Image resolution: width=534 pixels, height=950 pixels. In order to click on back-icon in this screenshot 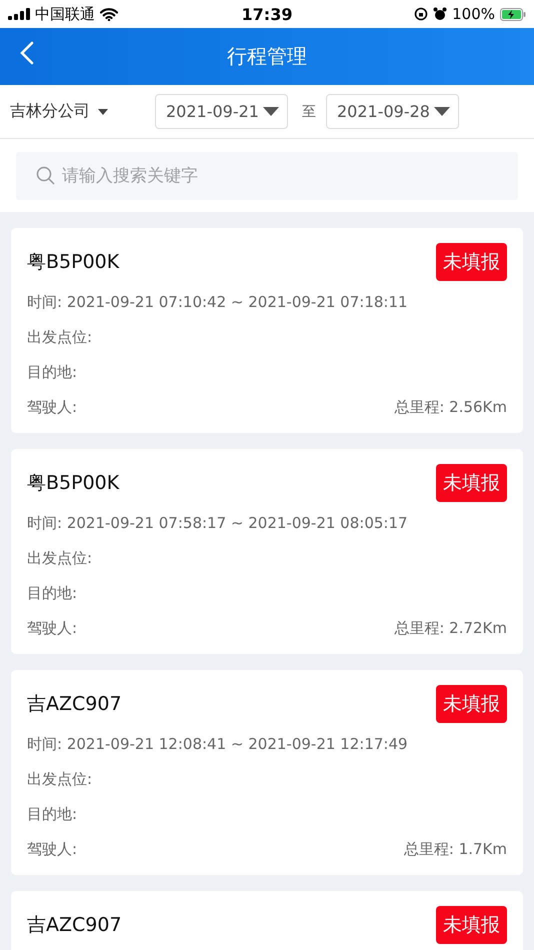, I will do `click(27, 53)`.